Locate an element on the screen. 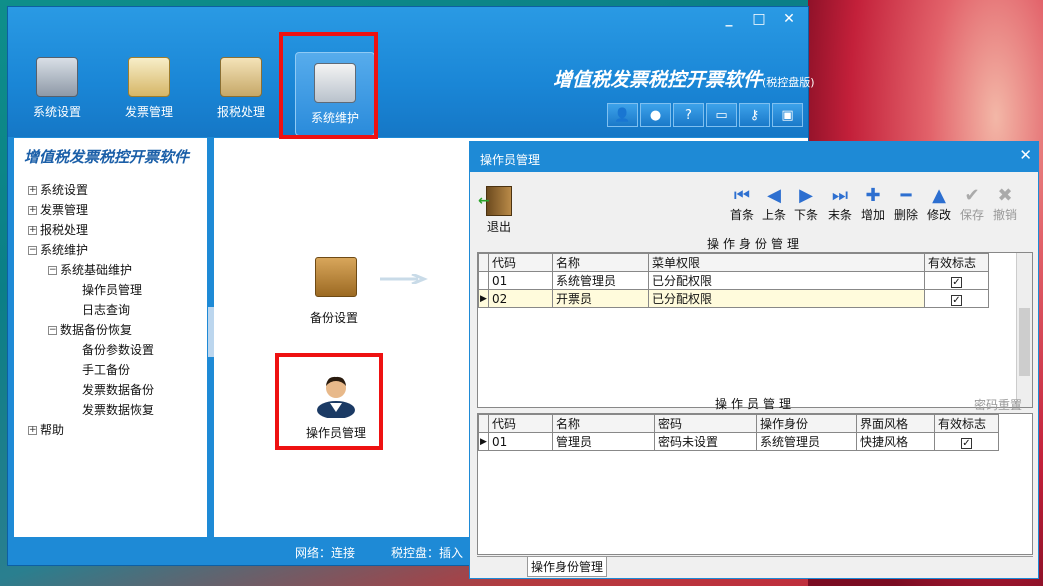 Image resolution: width=1043 pixels, height=586 pixels. exit-button: 退出 is located at coordinates (496, 210).